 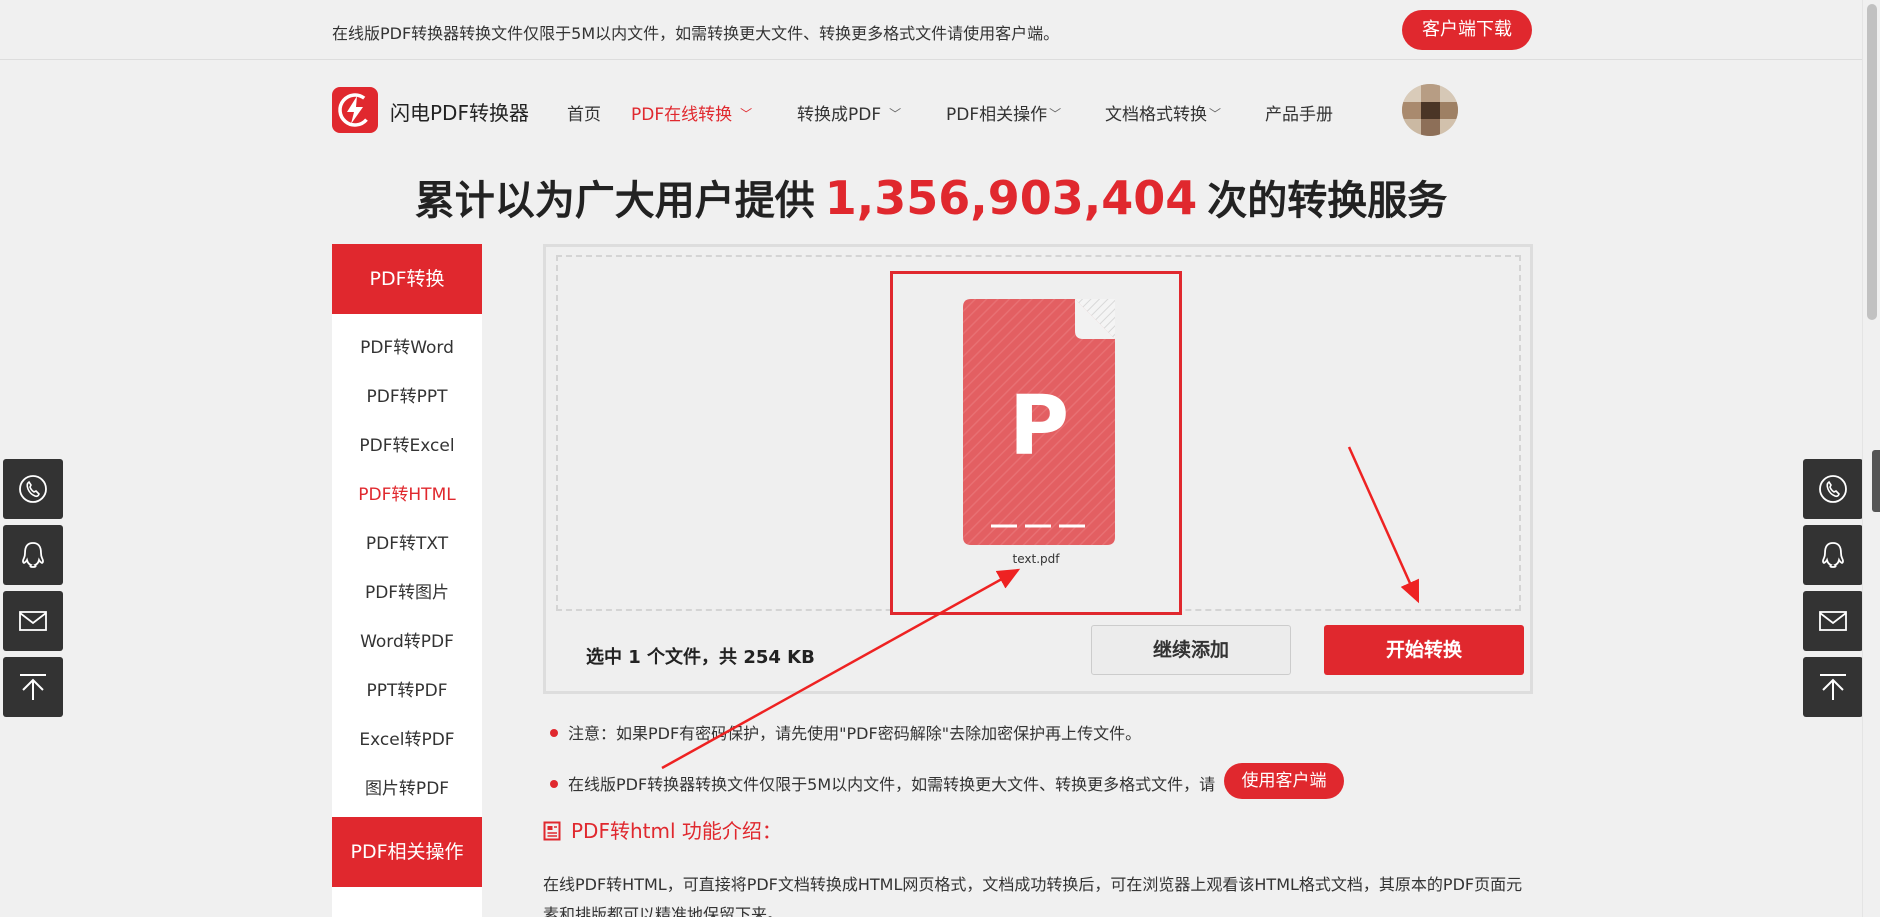 I want to click on intro-section-title: PDF转html 功能介绍：, so click(x=662, y=829).